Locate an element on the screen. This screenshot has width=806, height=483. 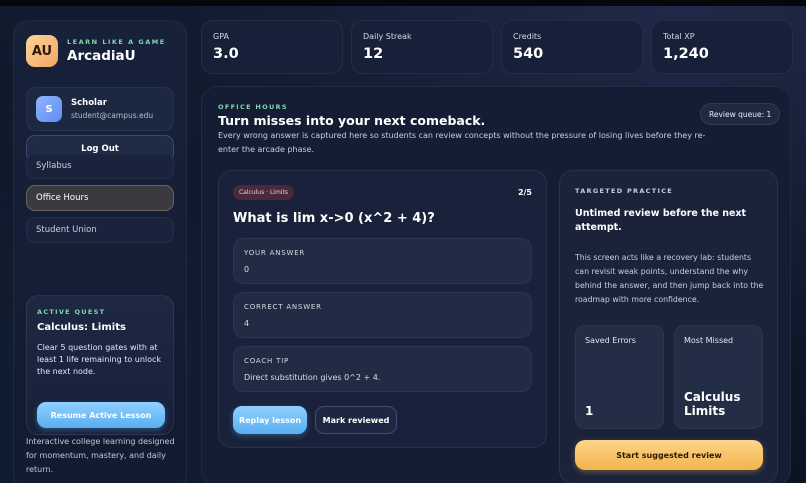
most-missed-label: Most Missed is located at coordinates (709, 340).